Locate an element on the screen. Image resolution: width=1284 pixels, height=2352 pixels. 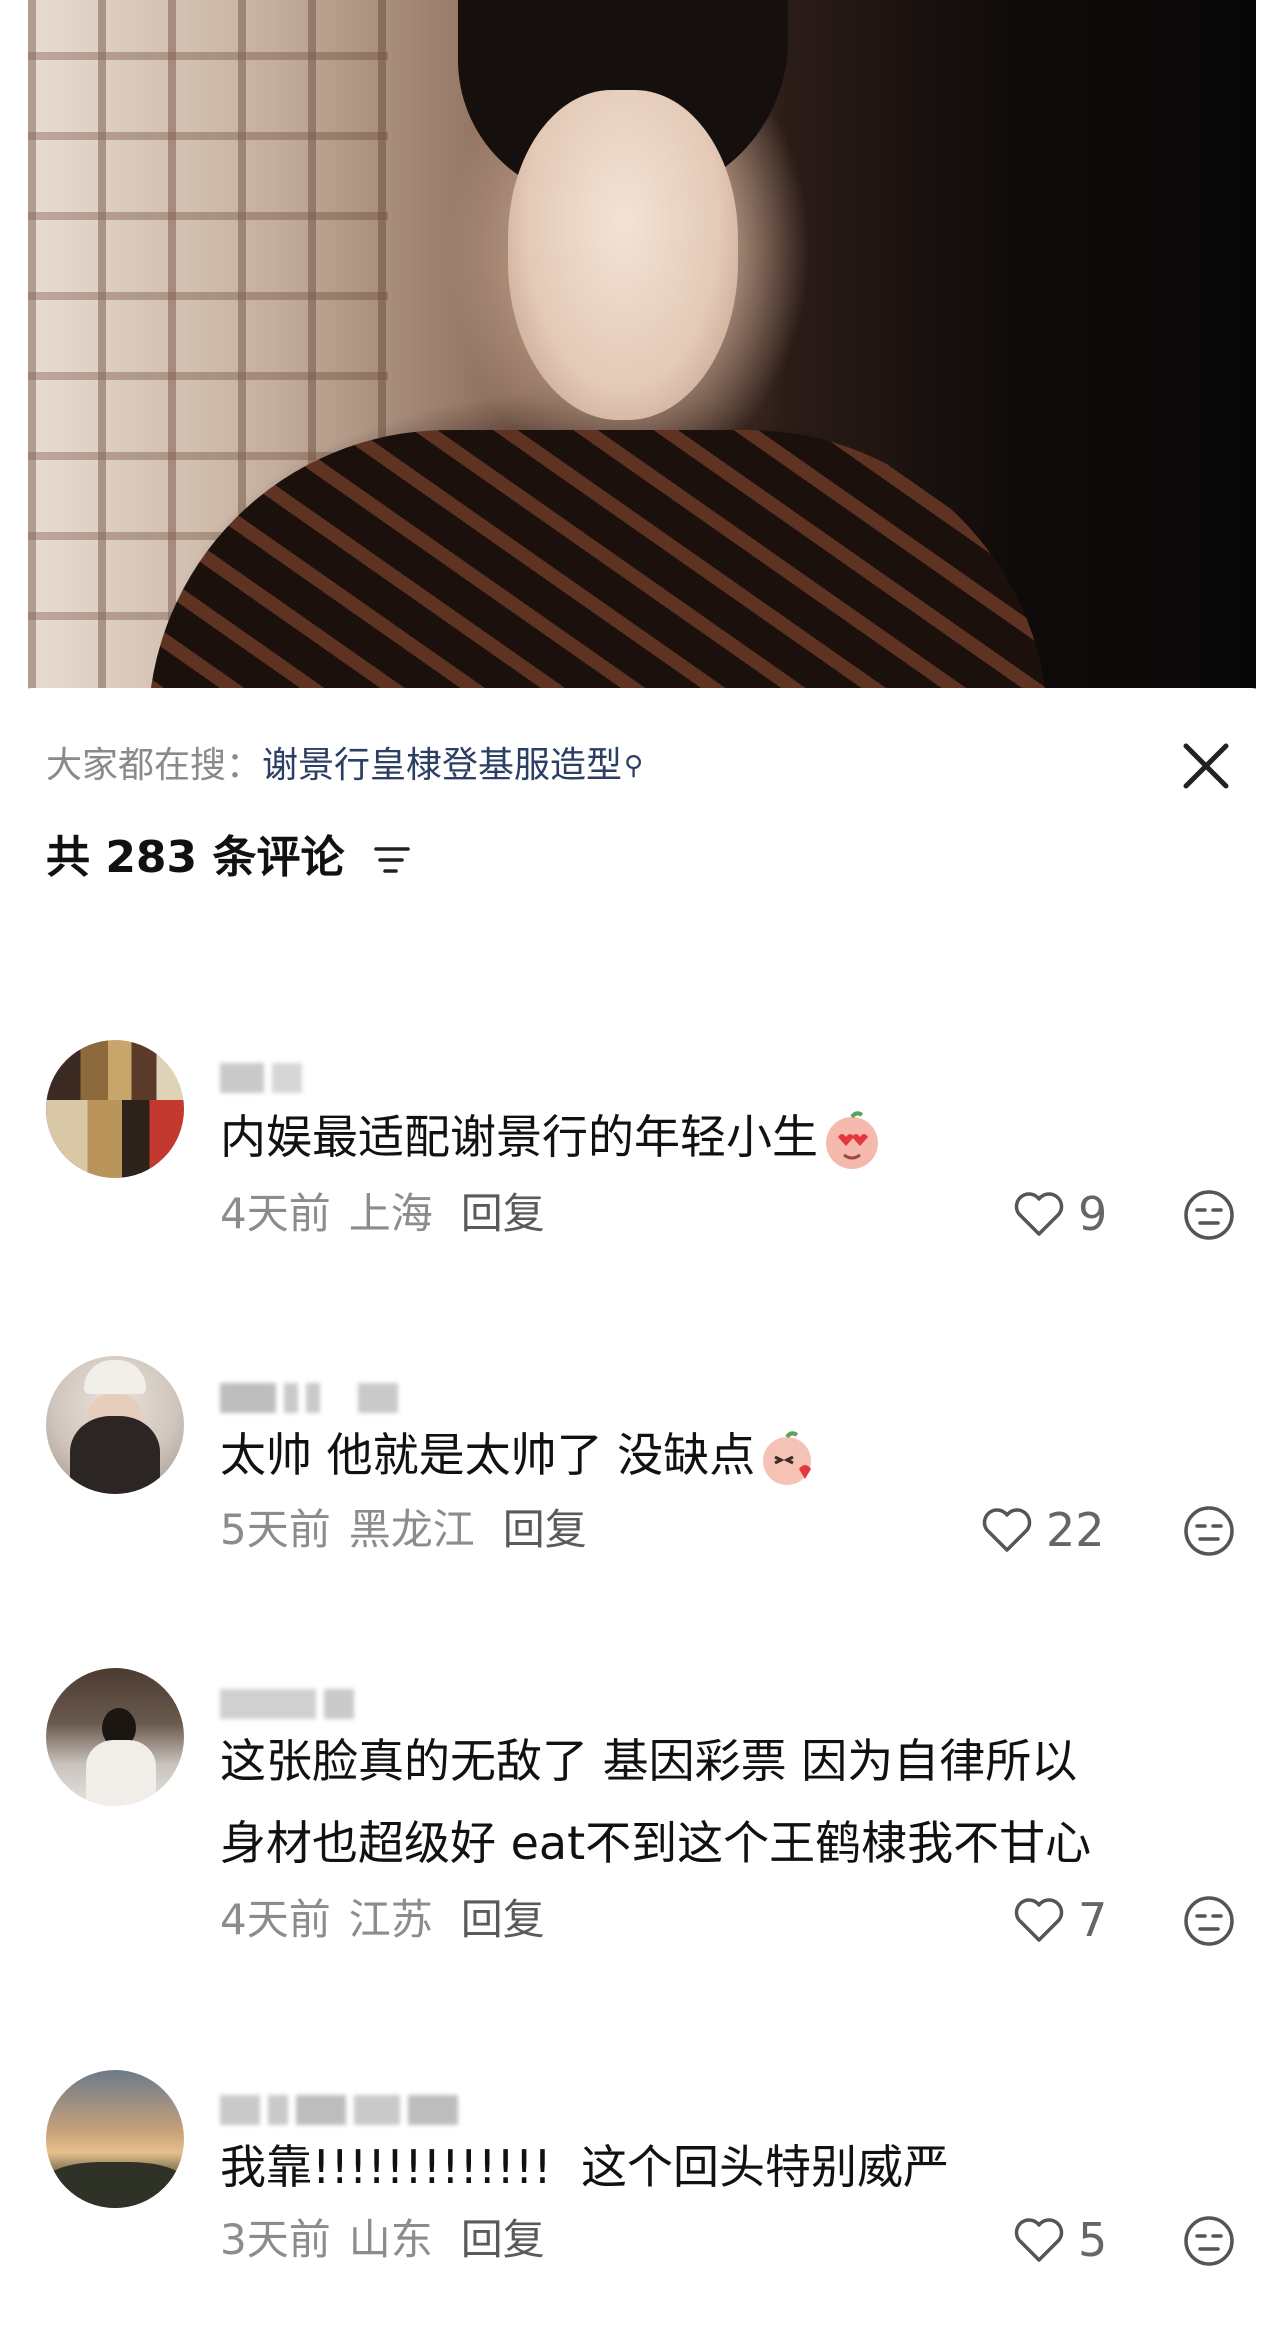
comment-count-label: 共 283 条评论 is located at coordinates (195, 857).